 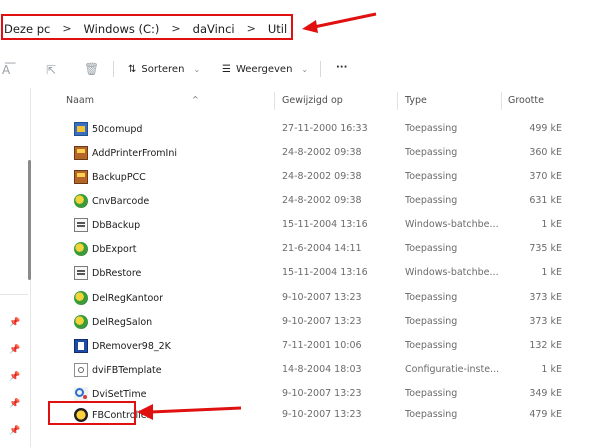 What do you see at coordinates (526, 100) in the screenshot?
I see `column-size: Grootte` at bounding box center [526, 100].